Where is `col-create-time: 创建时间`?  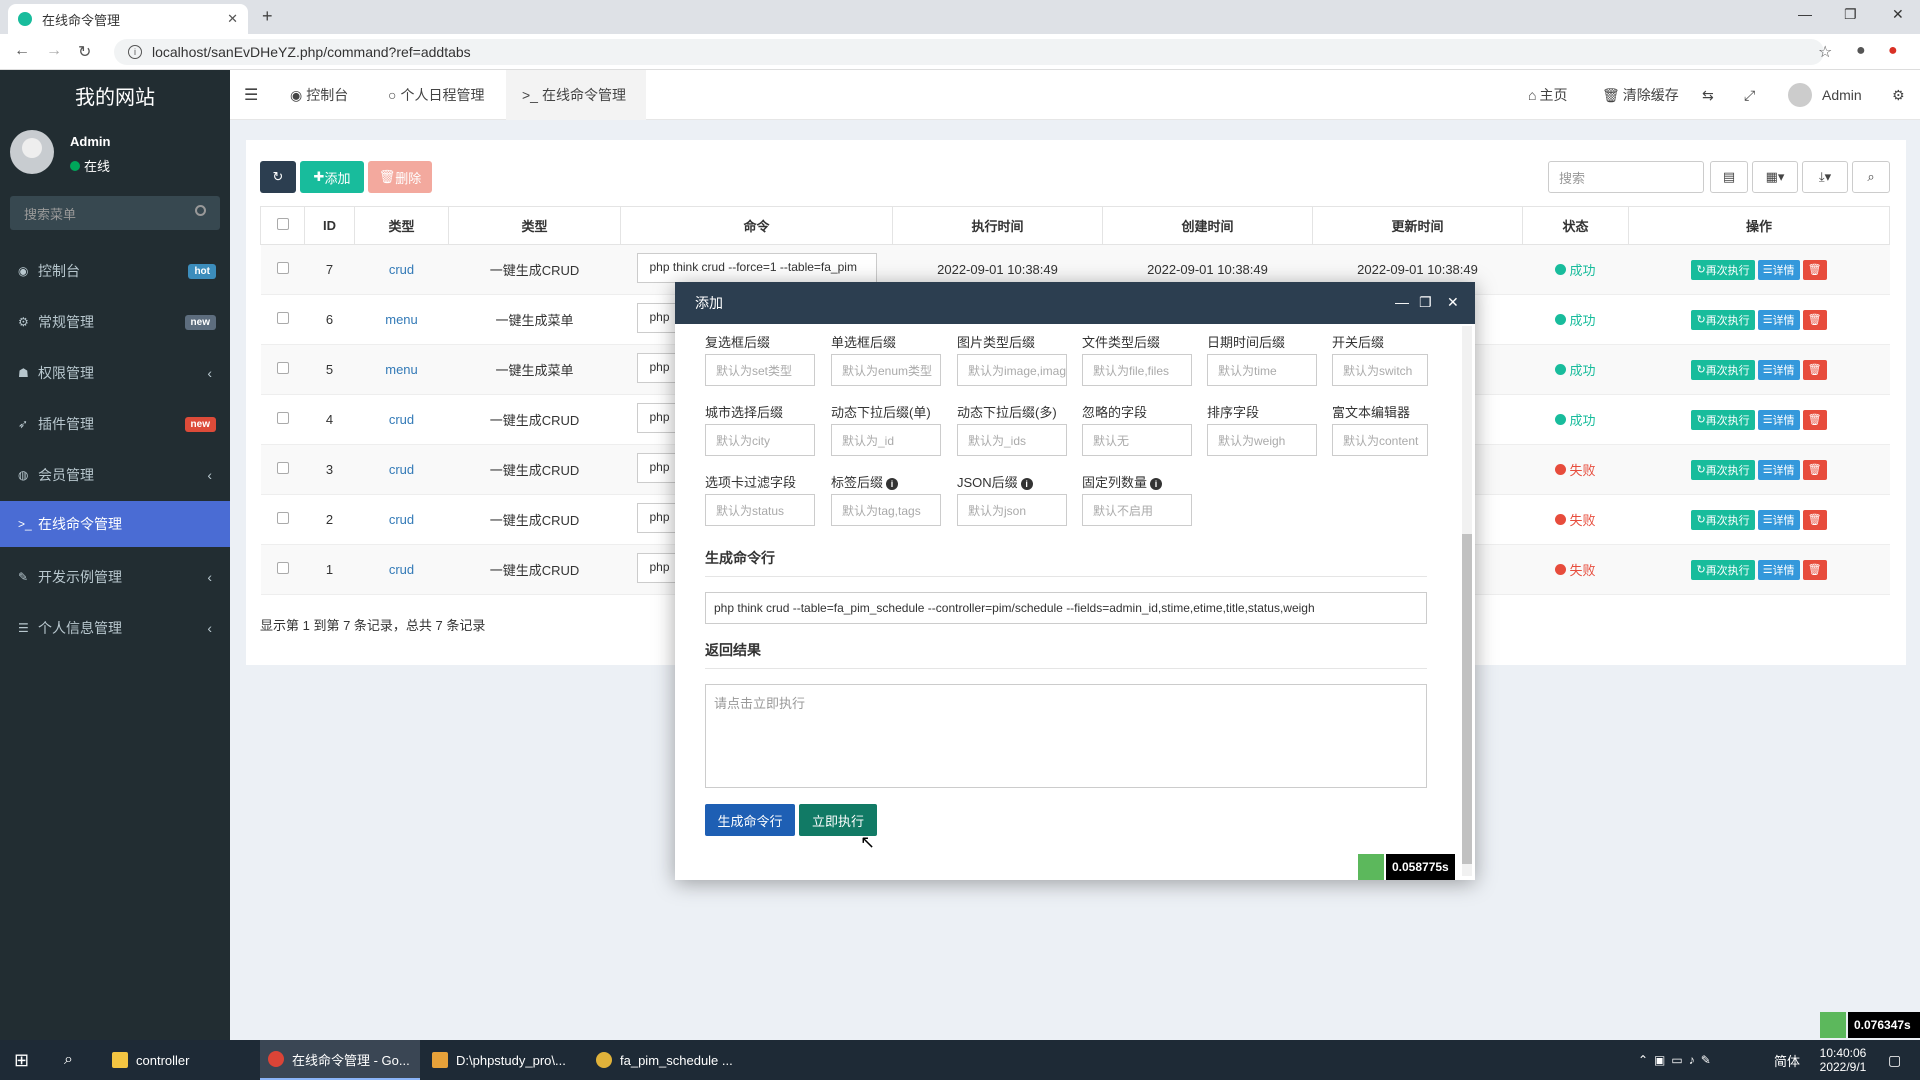 col-create-time: 创建时间 is located at coordinates (1207, 225).